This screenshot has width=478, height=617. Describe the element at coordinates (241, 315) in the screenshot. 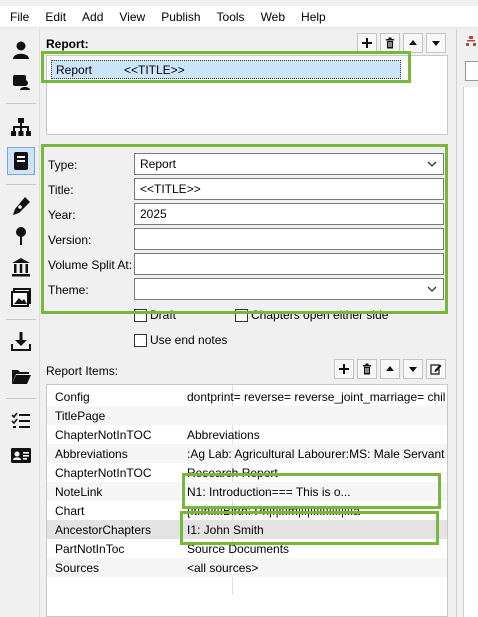

I see `chapters-open-checkbox` at that location.